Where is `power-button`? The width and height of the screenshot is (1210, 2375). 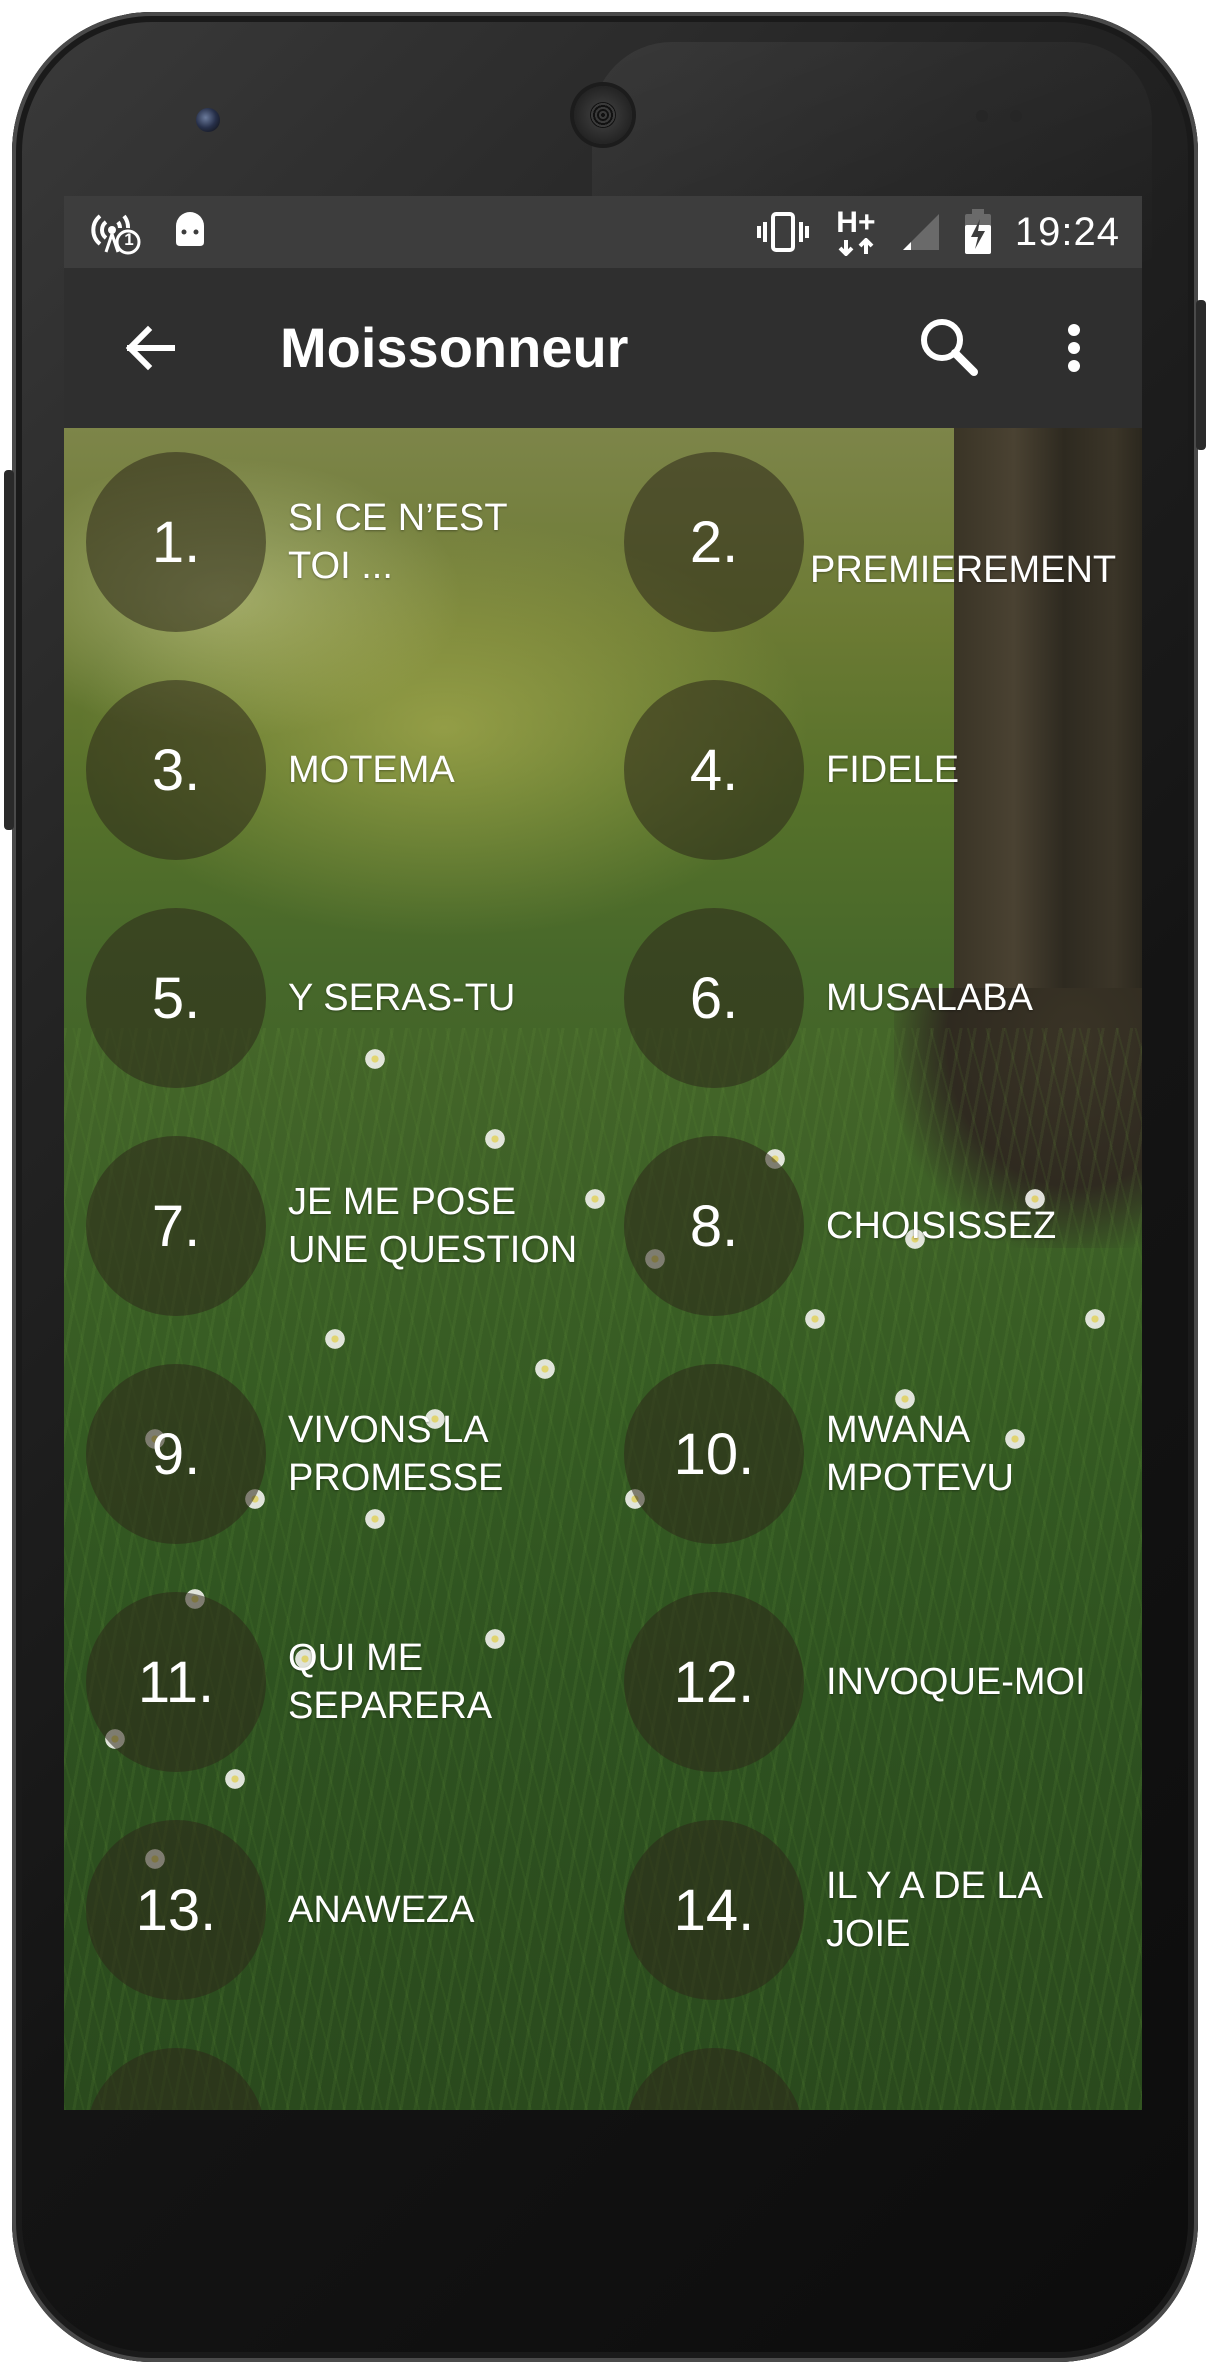 power-button is located at coordinates (1201, 375).